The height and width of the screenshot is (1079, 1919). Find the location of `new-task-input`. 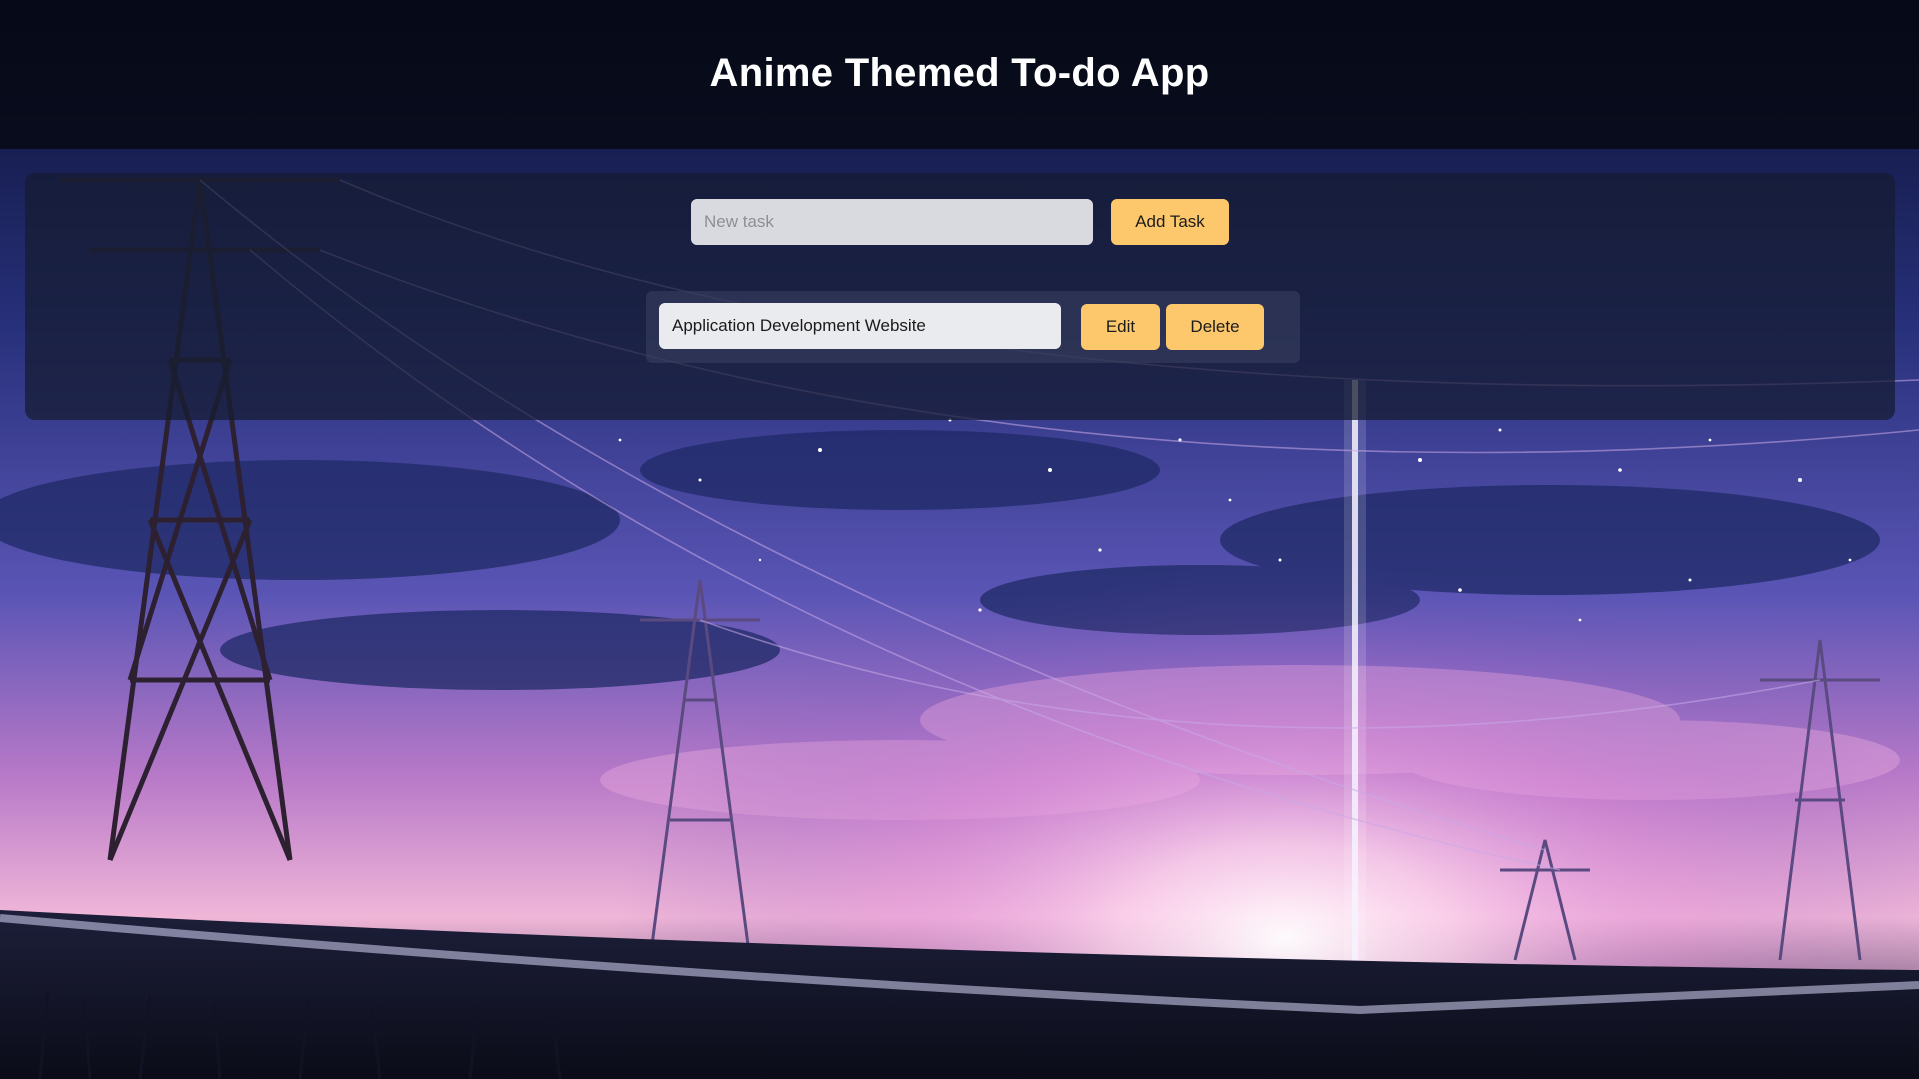

new-task-input is located at coordinates (892, 222).